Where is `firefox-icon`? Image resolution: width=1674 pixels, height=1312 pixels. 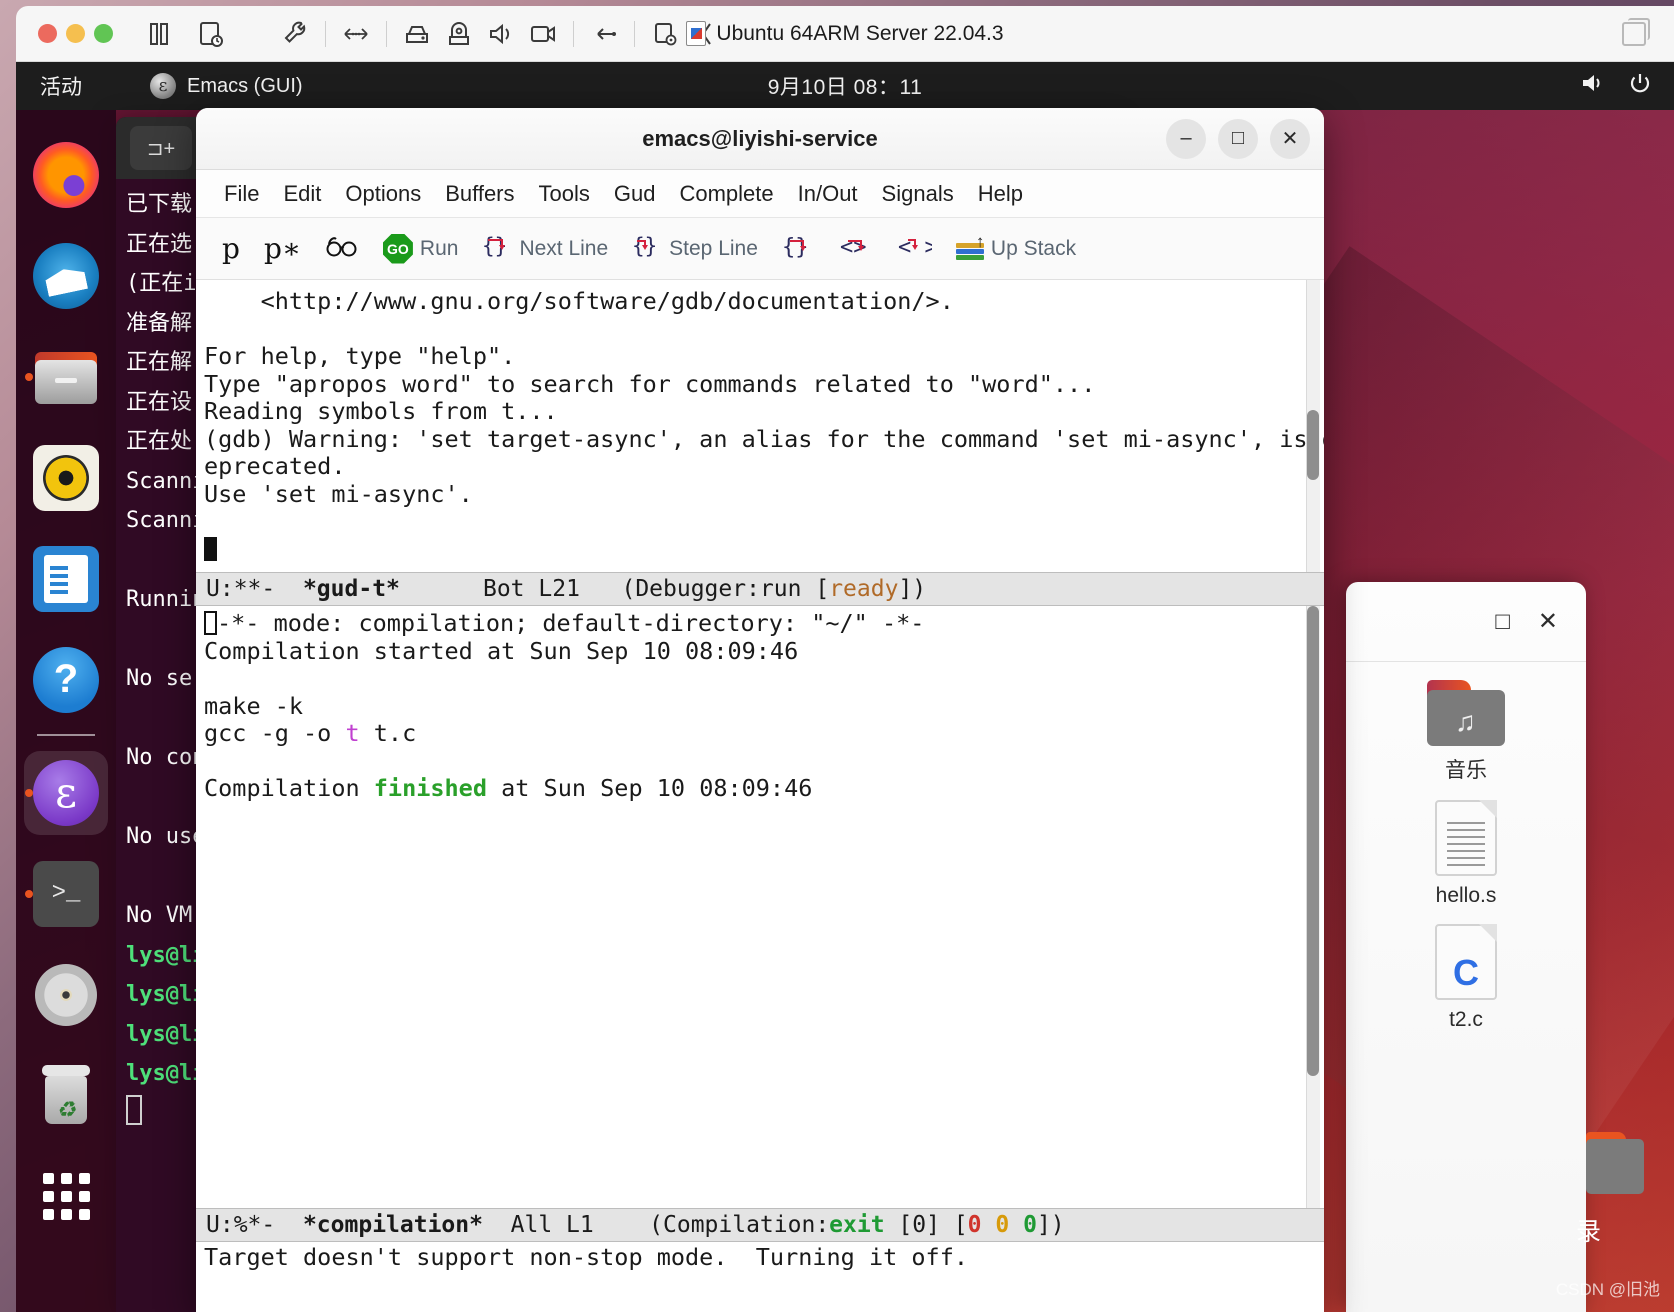
firefox-icon is located at coordinates (66, 174).